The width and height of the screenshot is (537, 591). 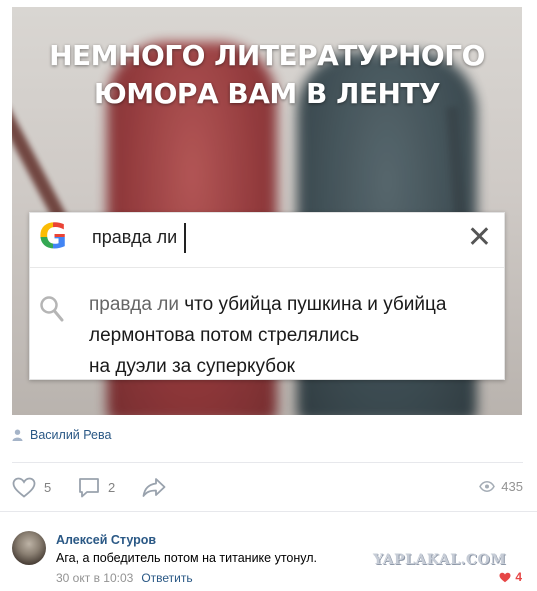 I want to click on views-counter: 435, so click(x=501, y=486).